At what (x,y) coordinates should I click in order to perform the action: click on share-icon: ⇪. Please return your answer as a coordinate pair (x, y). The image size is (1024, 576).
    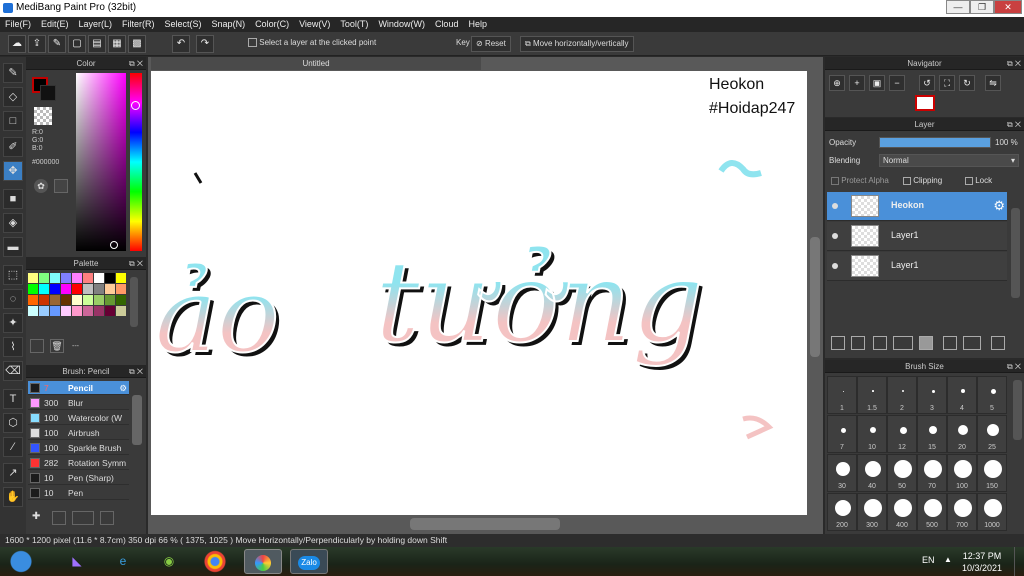
    Looking at the image, I should click on (37, 44).